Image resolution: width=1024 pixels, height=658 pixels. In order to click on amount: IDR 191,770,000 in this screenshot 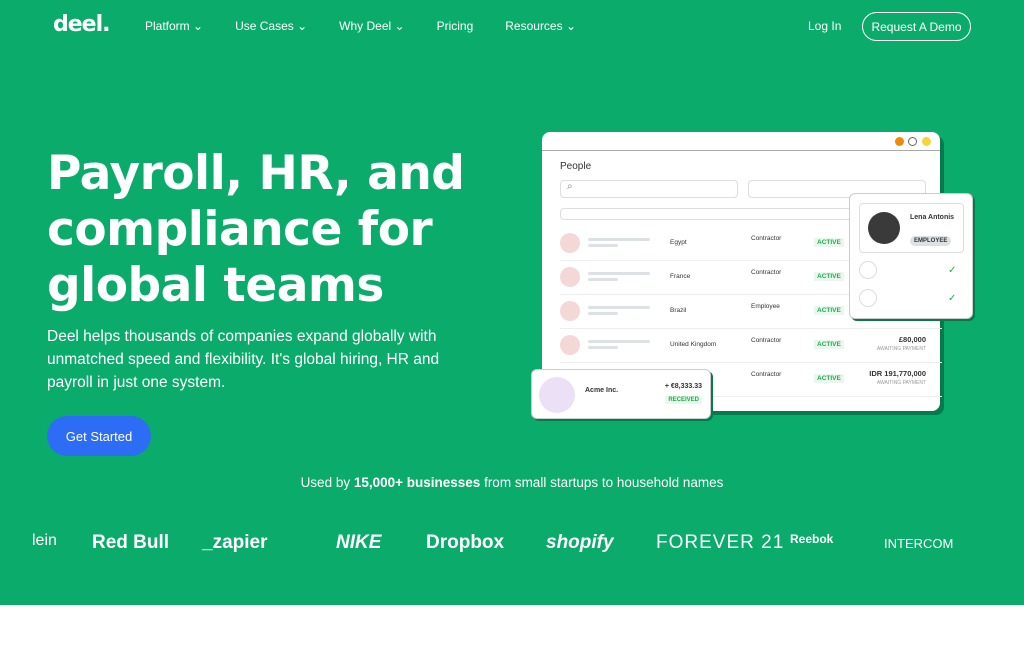, I will do `click(897, 373)`.